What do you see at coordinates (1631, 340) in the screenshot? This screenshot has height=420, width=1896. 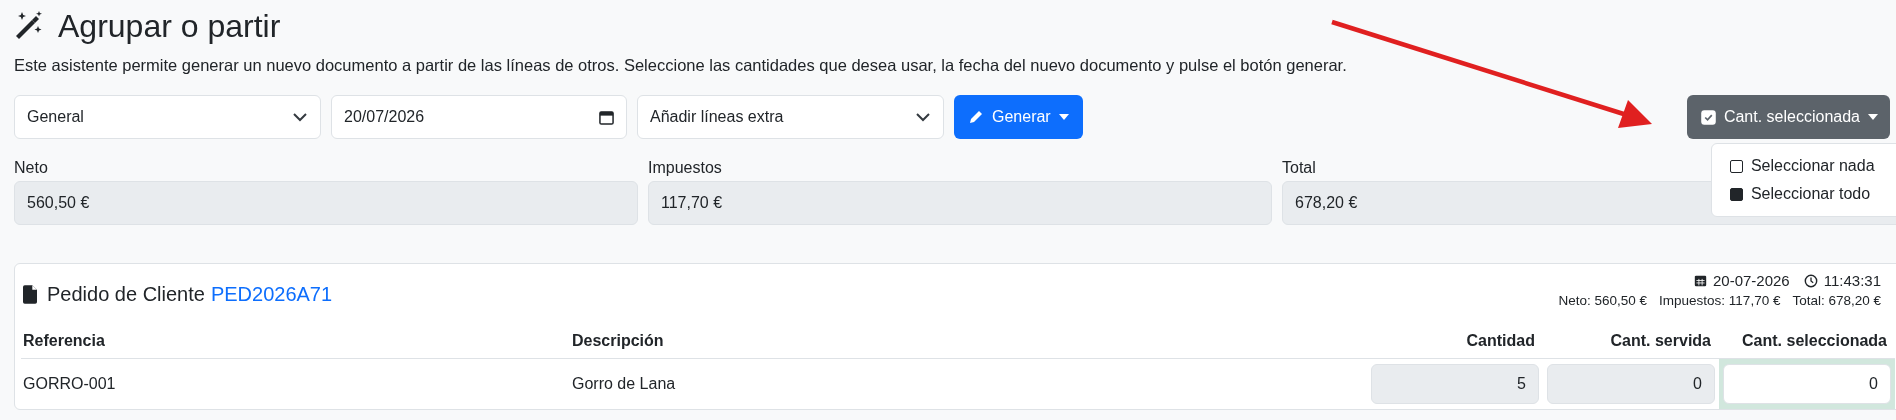 I see `column-header: Cant. servida` at bounding box center [1631, 340].